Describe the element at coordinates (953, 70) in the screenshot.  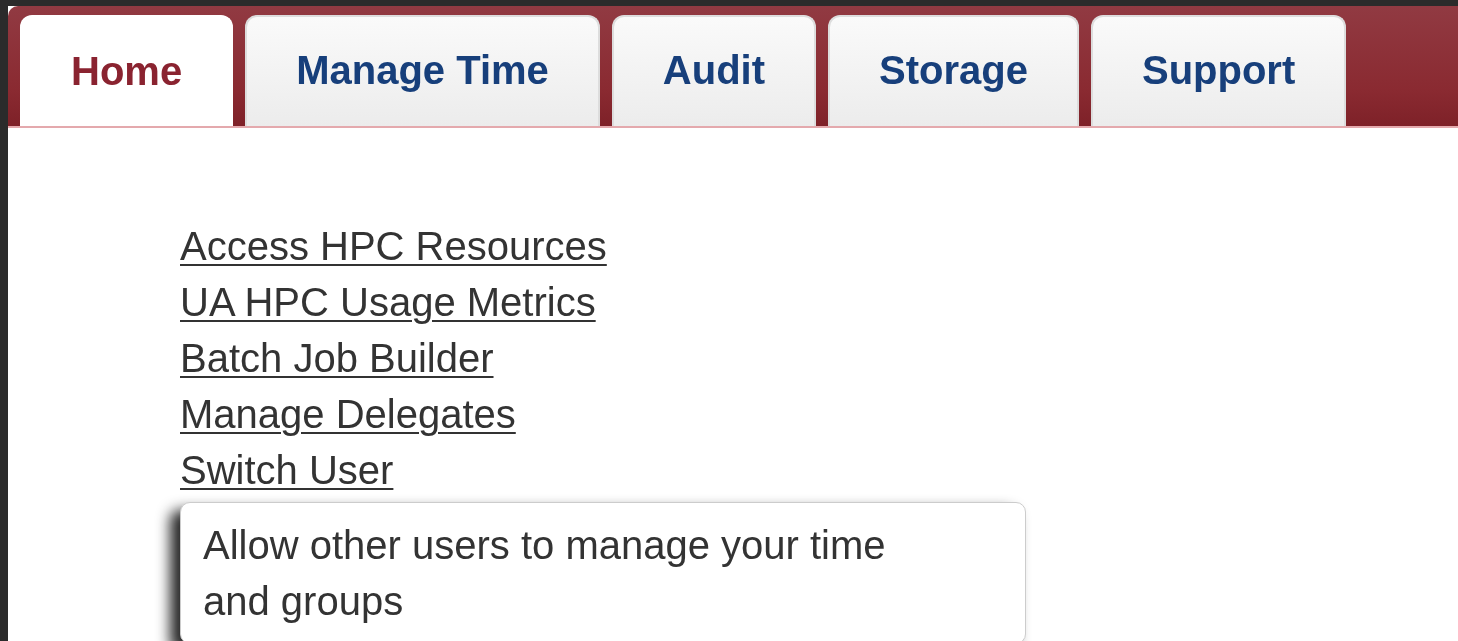
I see `tab: Storage` at that location.